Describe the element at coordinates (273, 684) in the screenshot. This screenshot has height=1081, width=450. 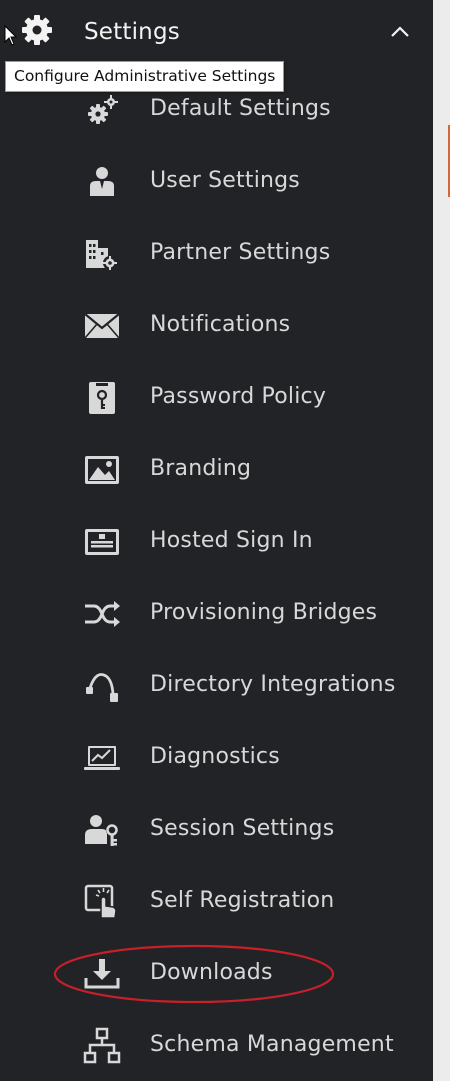
I see `menu-item-label: Directory Integrations` at that location.